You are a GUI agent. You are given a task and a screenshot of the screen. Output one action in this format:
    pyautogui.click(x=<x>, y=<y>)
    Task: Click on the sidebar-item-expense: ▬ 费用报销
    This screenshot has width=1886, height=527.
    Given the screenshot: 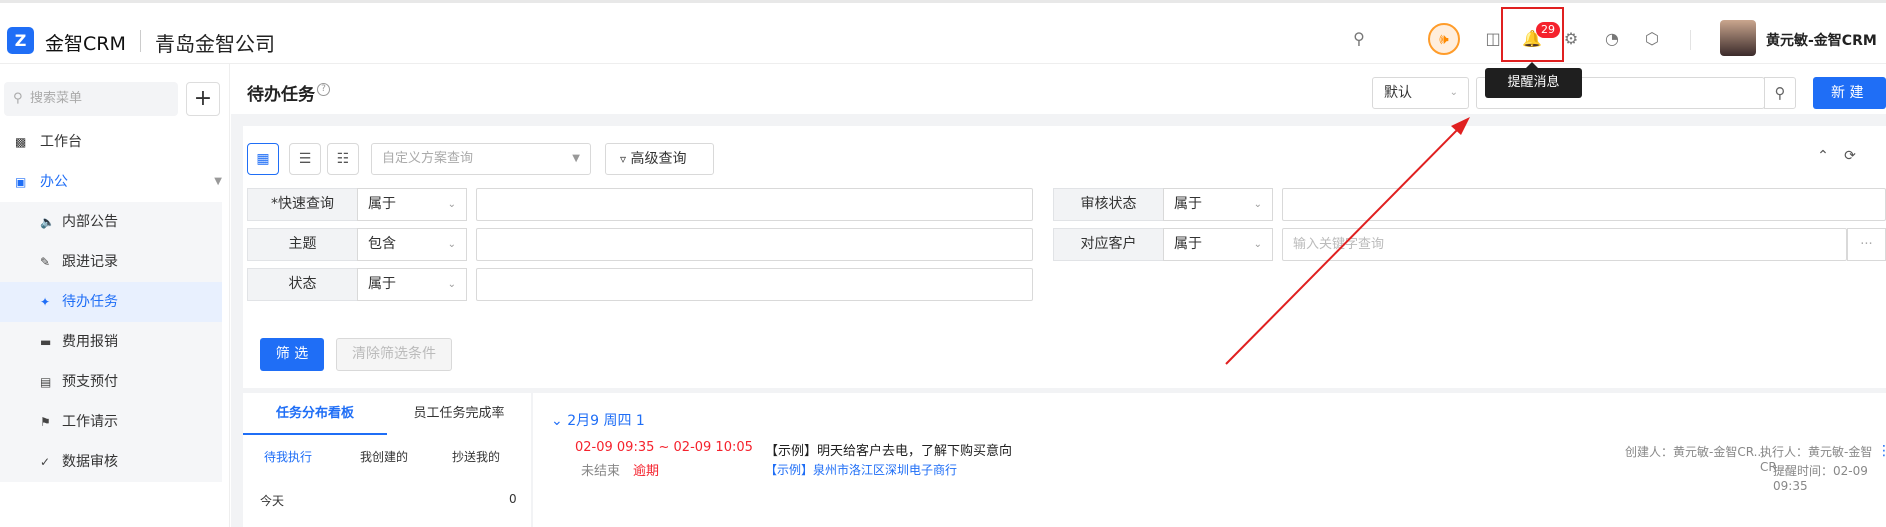 What is the action you would take?
    pyautogui.click(x=111, y=342)
    